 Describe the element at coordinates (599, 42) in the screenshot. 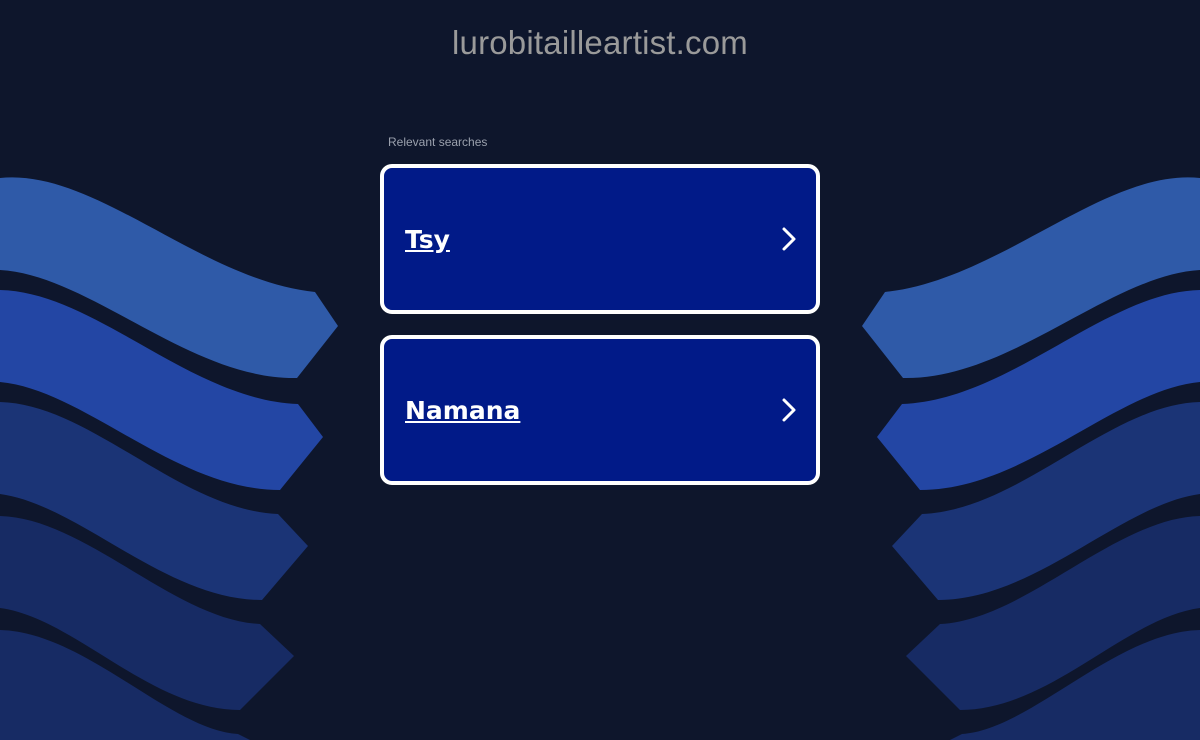

I see `domain-title: lurobitailleartist.com` at that location.